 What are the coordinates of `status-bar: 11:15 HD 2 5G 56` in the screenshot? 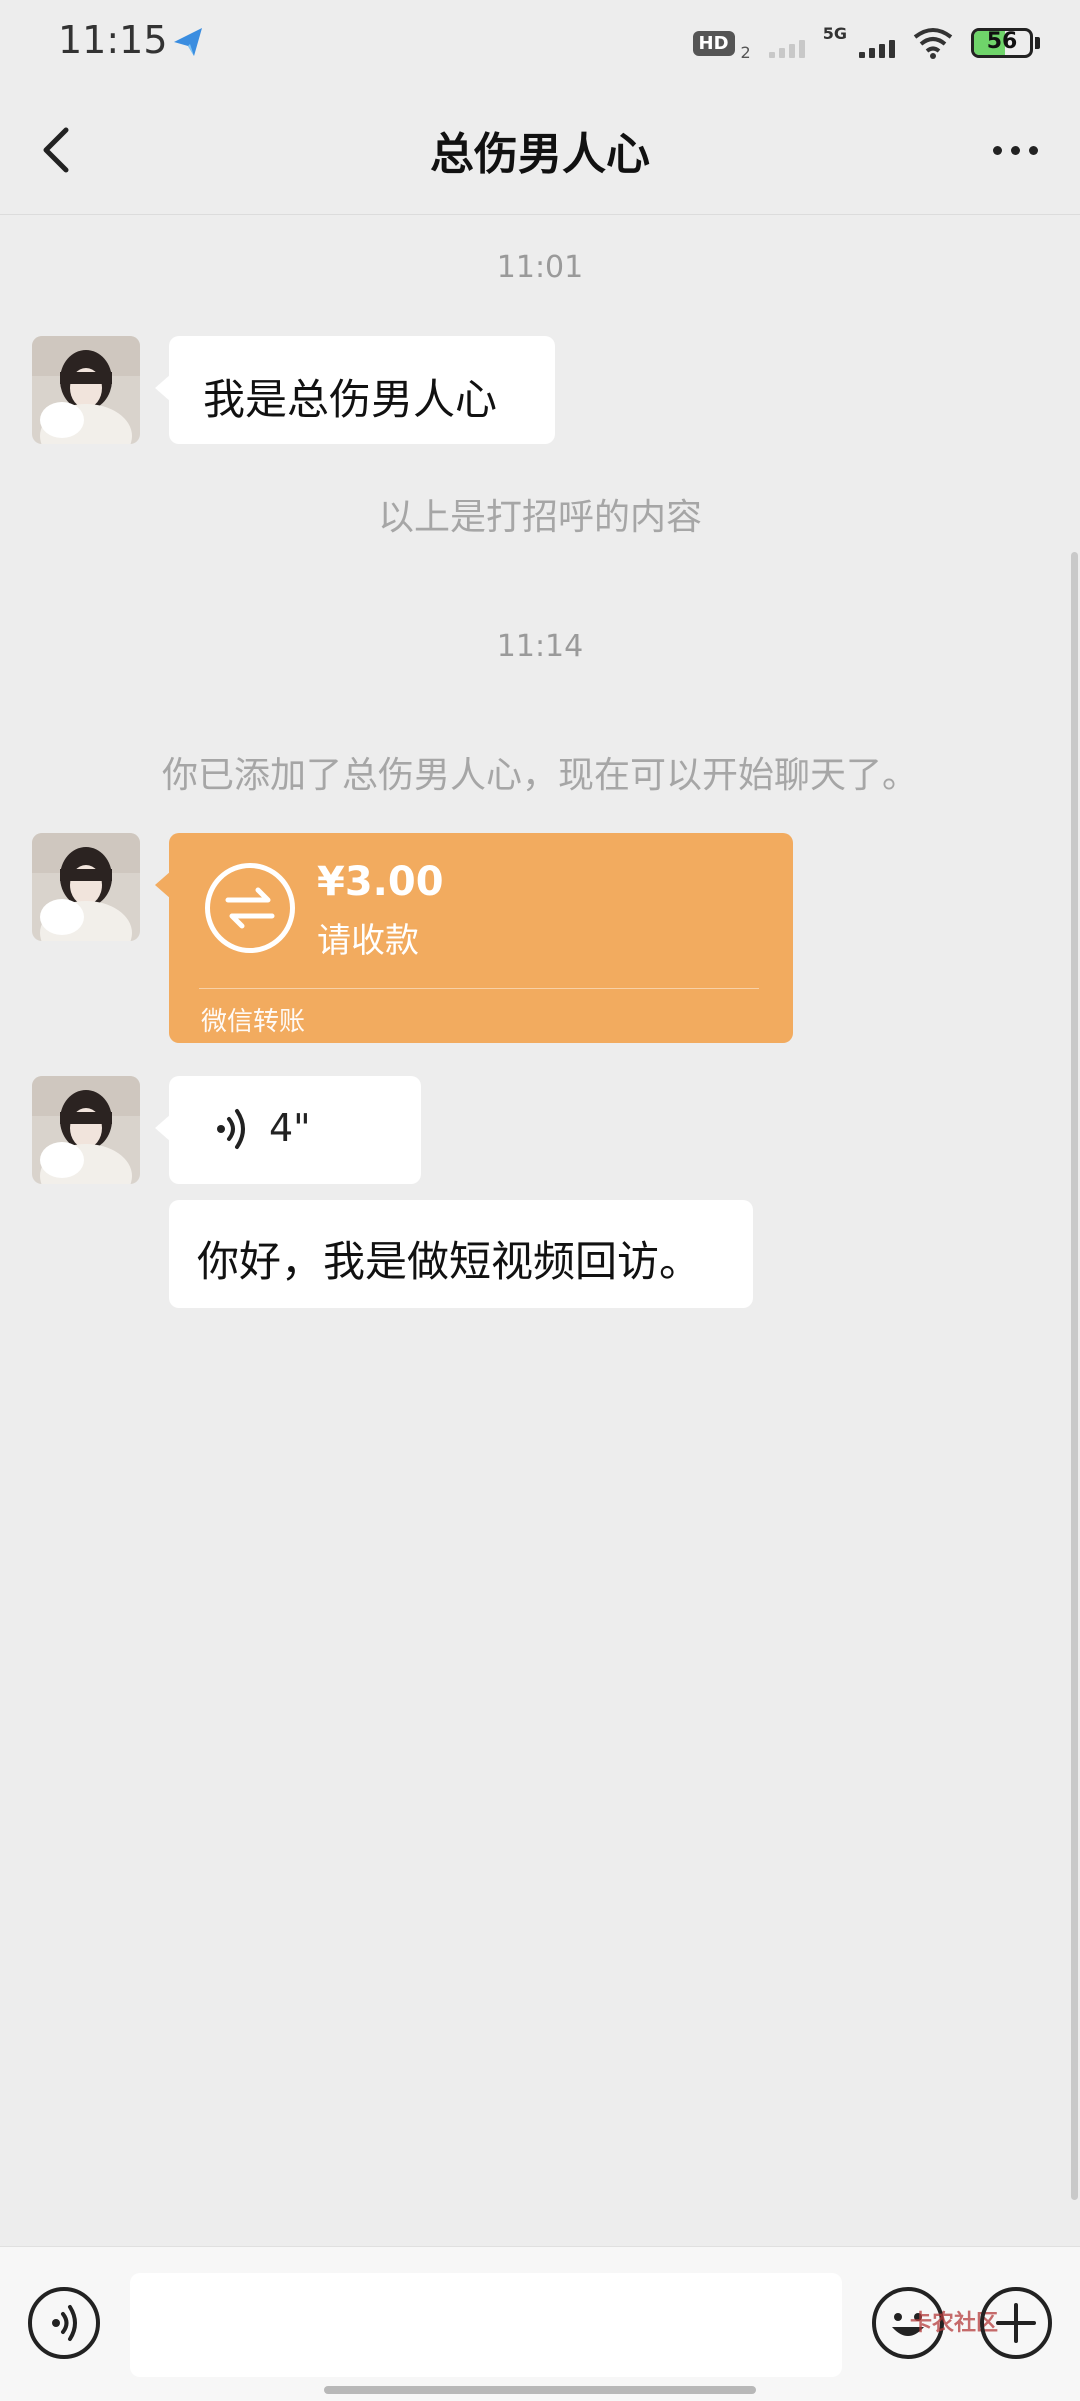 It's located at (540, 43).